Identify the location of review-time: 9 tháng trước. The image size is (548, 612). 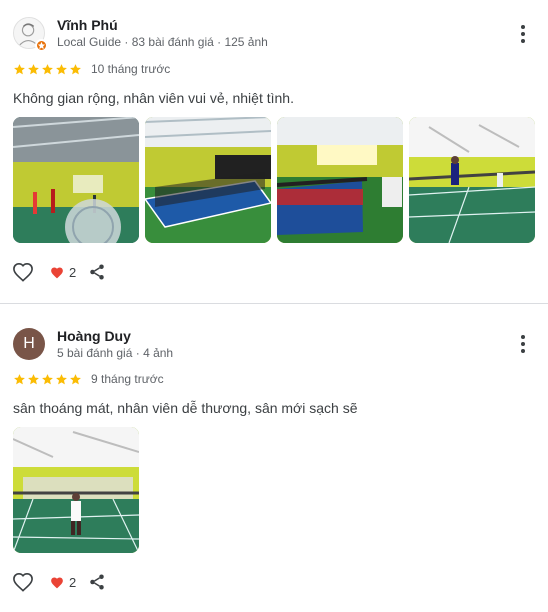
(127, 379).